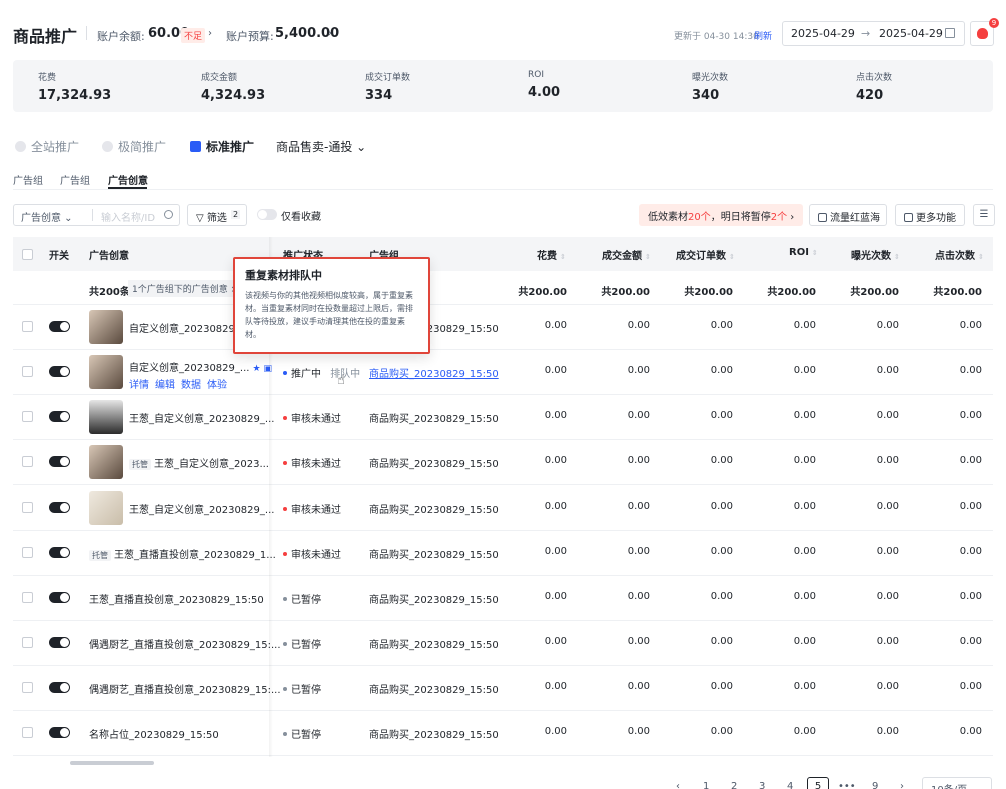  I want to click on select-all-checkbox, so click(27, 254).